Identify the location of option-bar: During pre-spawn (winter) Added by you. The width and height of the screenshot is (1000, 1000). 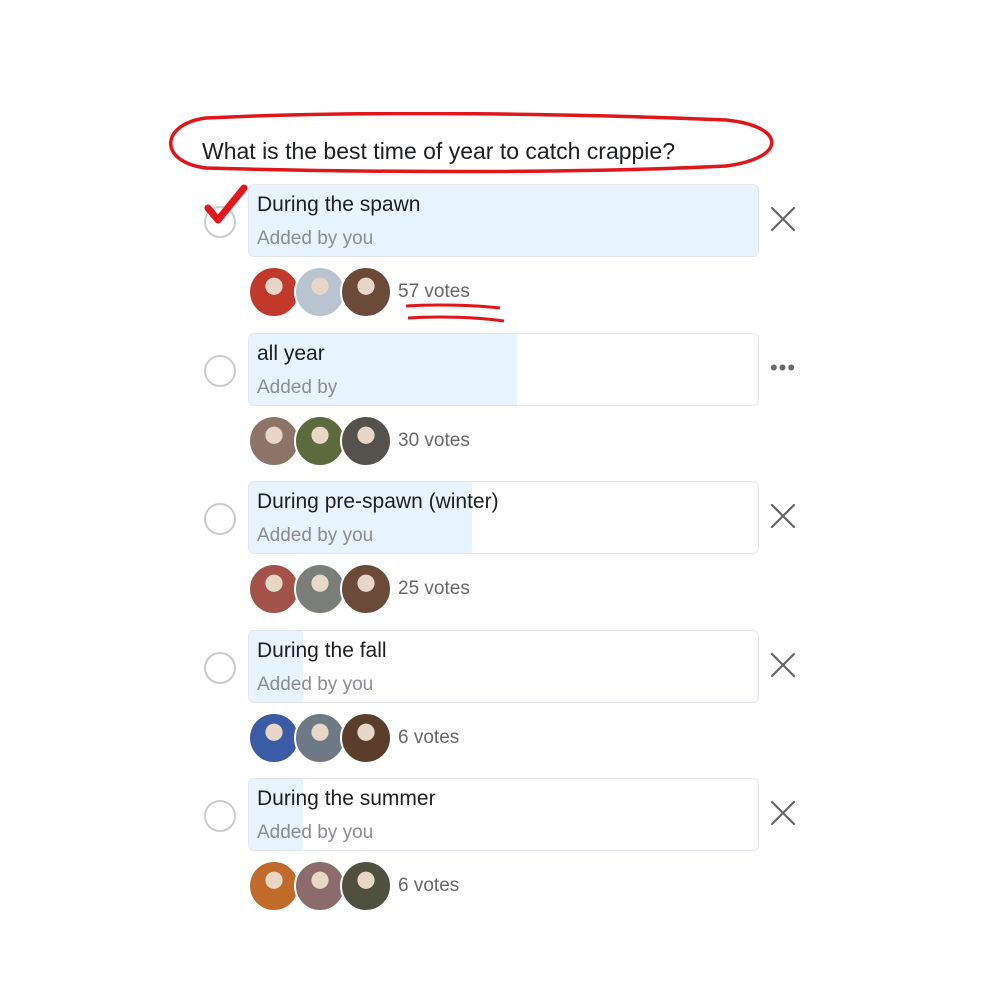
(503, 517).